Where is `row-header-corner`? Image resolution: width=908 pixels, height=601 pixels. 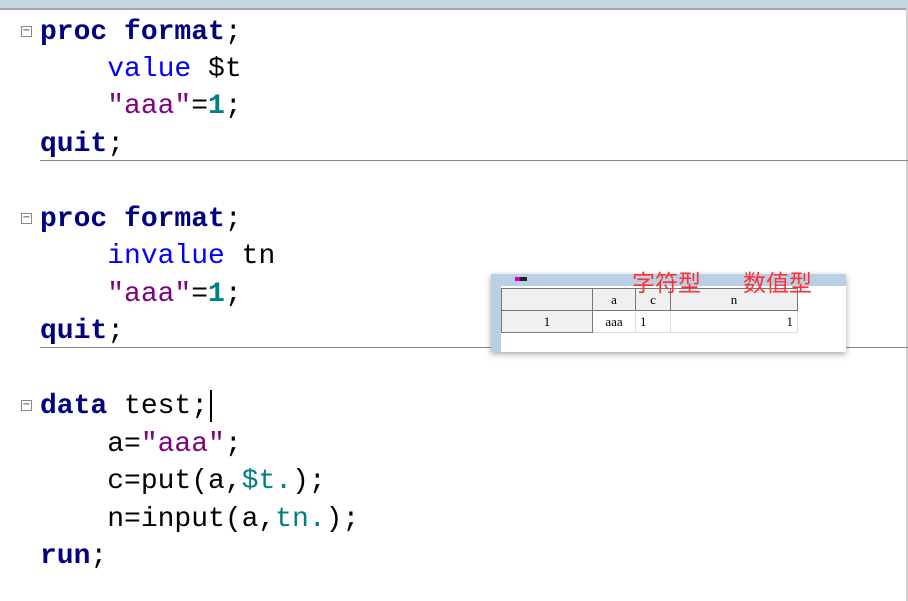 row-header-corner is located at coordinates (547, 299).